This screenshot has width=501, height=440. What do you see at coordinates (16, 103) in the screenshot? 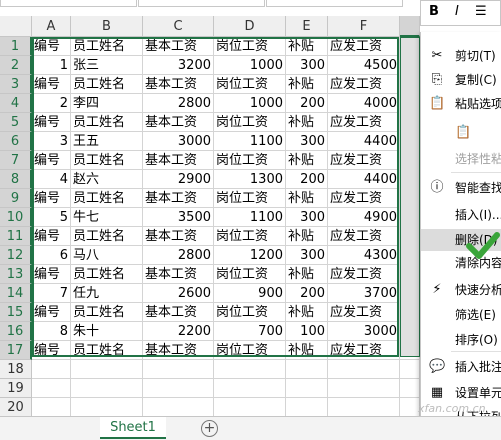
I see `row-header: 4` at bounding box center [16, 103].